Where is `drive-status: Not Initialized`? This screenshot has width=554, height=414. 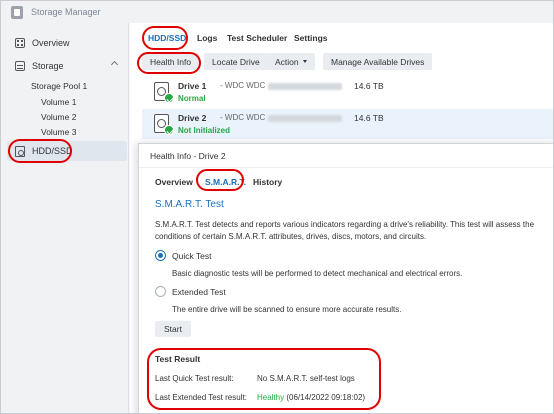
drive-status: Not Initialized is located at coordinates (204, 130).